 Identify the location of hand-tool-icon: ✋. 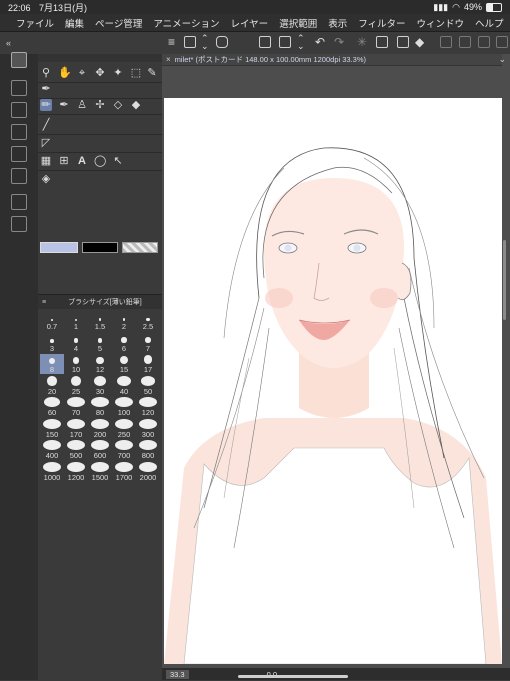
(65, 73).